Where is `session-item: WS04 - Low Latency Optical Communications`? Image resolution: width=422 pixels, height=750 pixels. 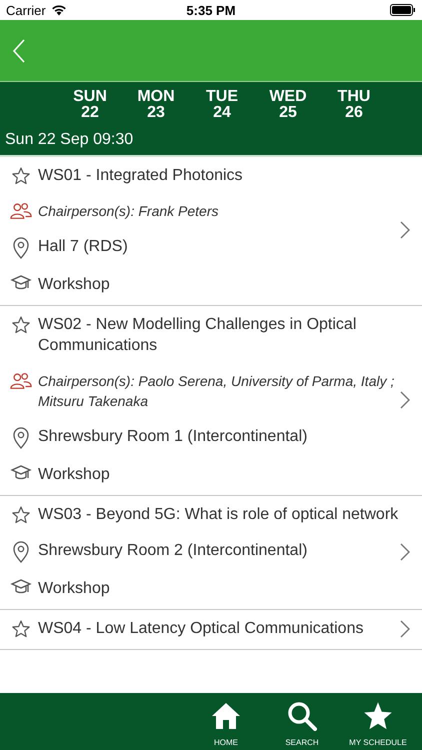 session-item: WS04 - Low Latency Optical Communications is located at coordinates (211, 630).